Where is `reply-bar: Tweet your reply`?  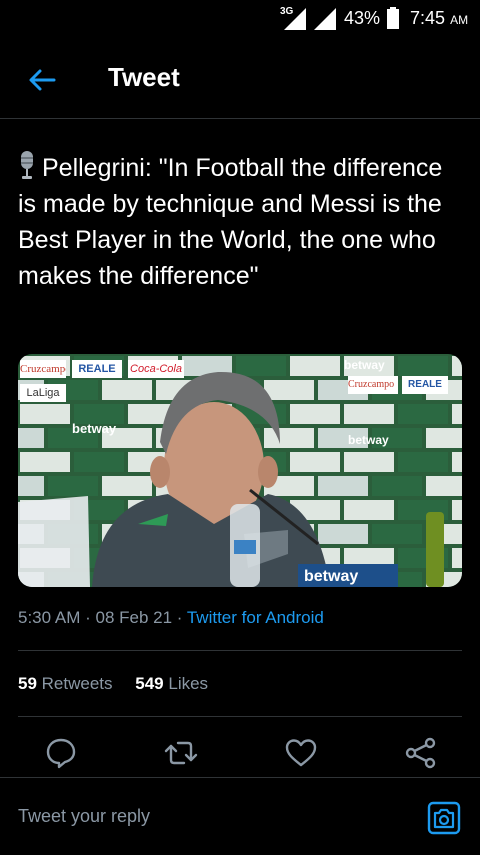 reply-bar: Tweet your reply is located at coordinates (240, 816).